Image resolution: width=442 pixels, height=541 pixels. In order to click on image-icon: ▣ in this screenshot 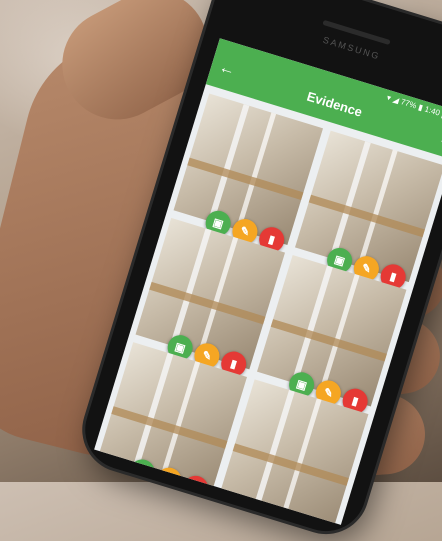, I will do `click(142, 472)`.